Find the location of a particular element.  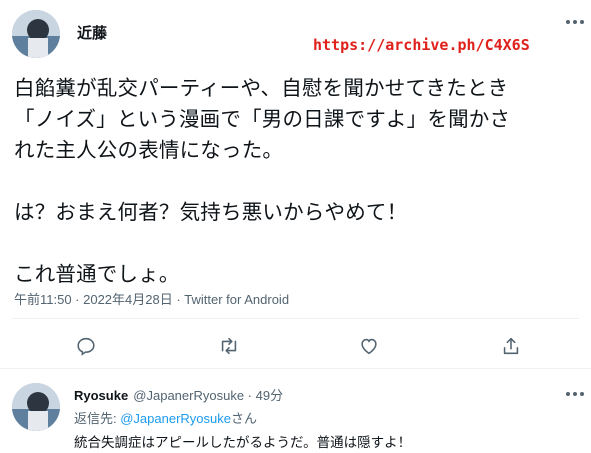

author-avatar is located at coordinates (36, 34).